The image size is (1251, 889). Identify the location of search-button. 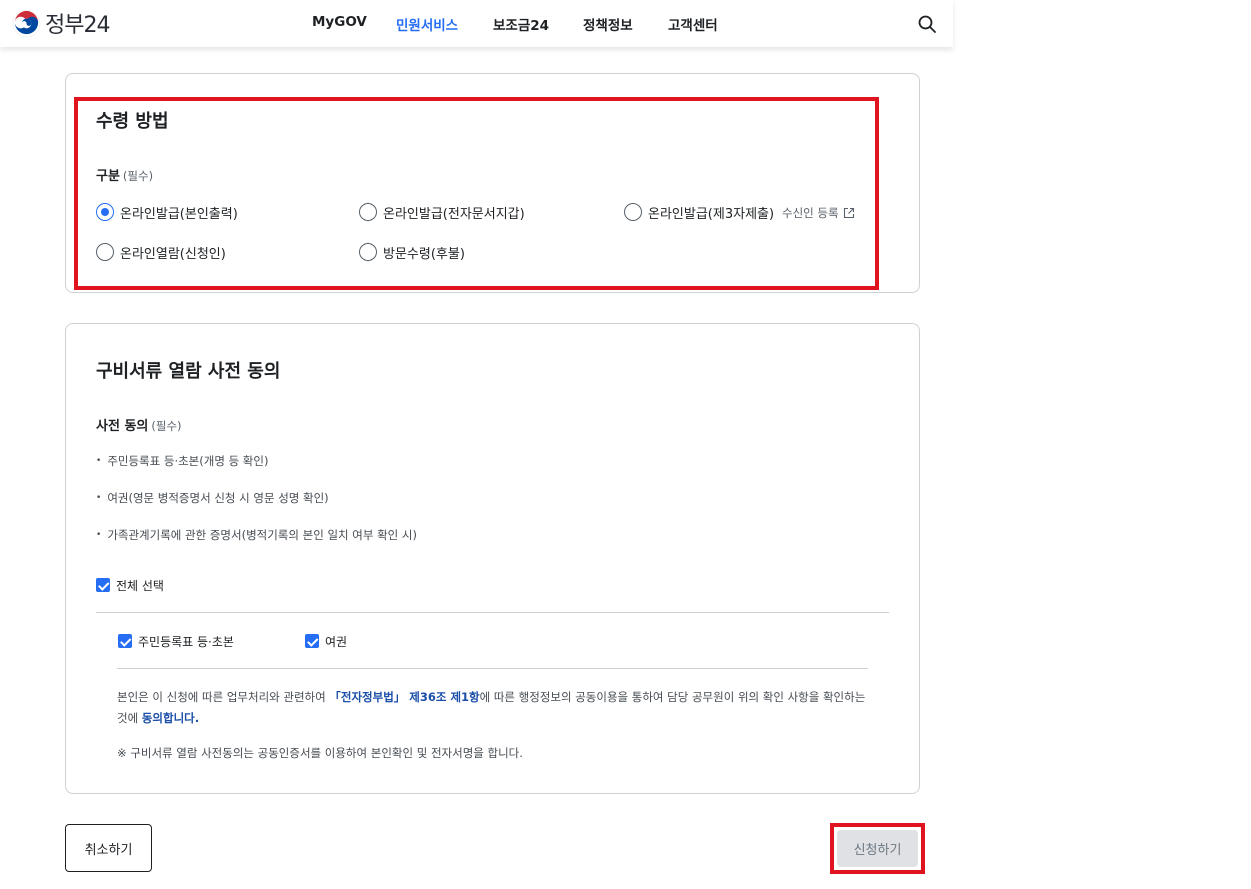
(927, 24).